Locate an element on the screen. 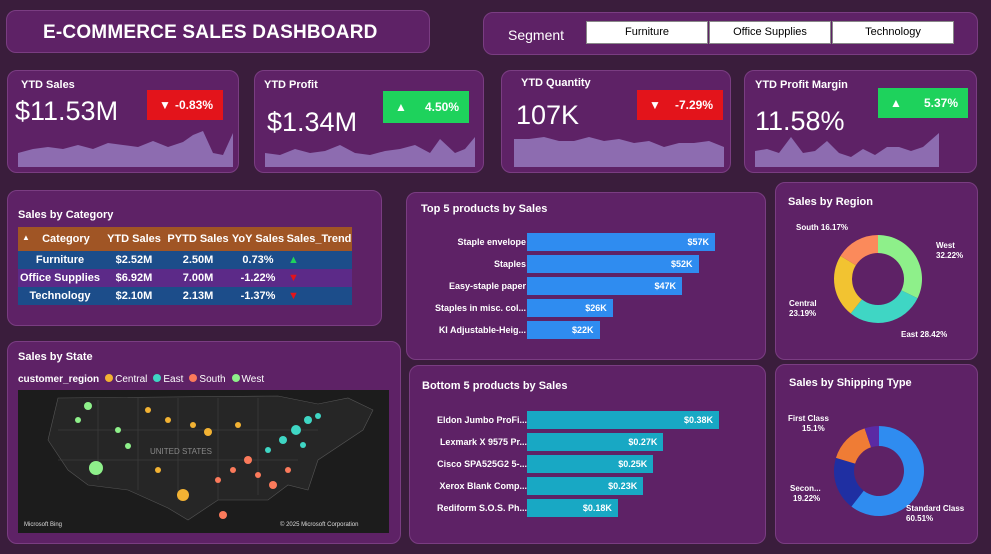 Image resolution: width=991 pixels, height=554 pixels. panel-title: Sales by State is located at coordinates (55, 357).